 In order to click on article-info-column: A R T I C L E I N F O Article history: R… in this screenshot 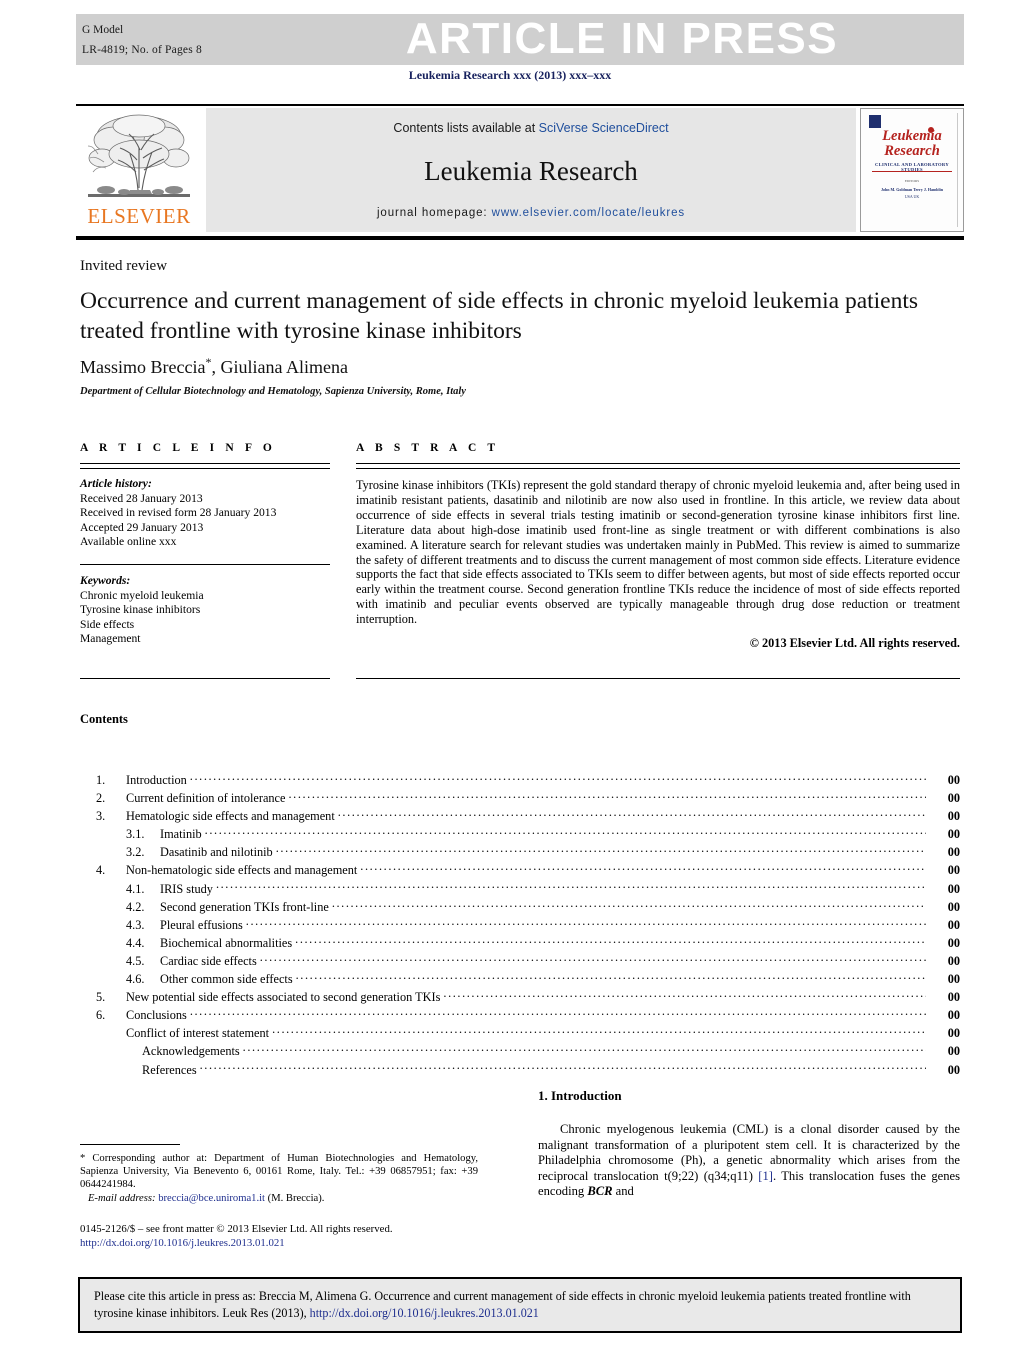, I will do `click(205, 544)`.